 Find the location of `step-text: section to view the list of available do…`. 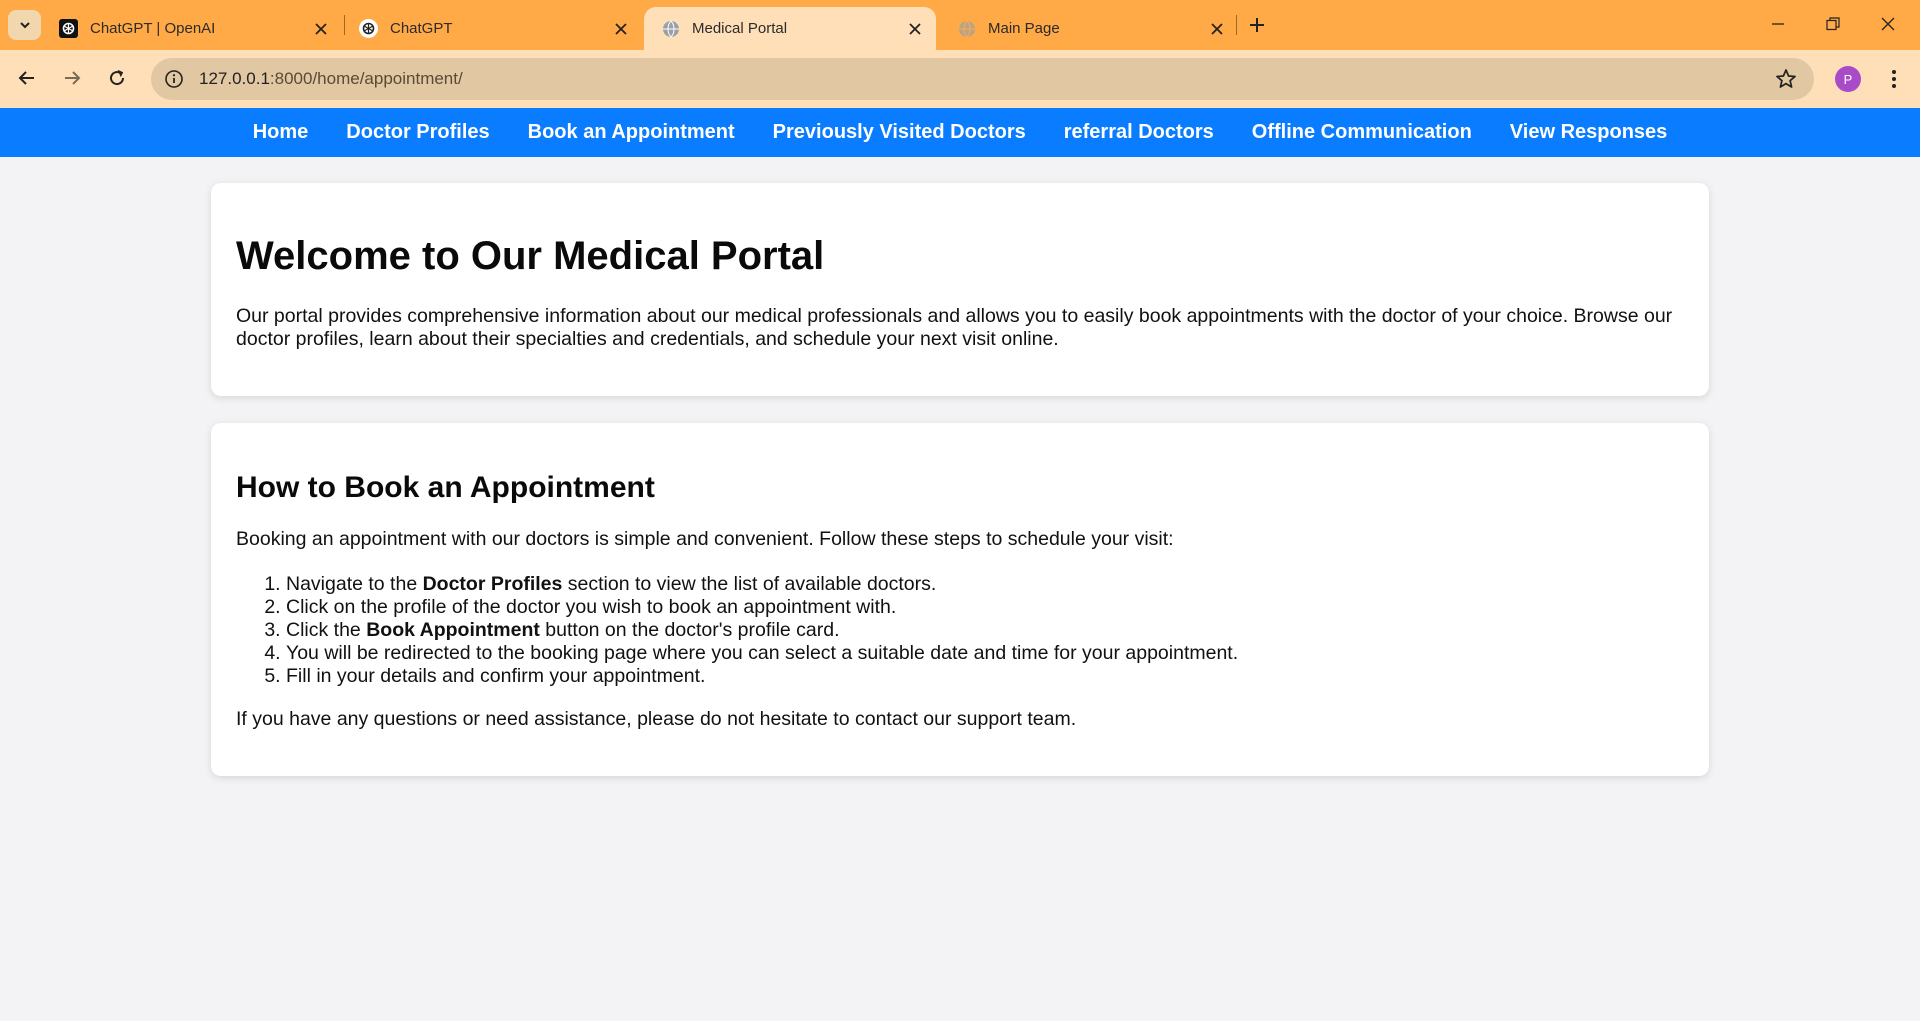

step-text: section to view the list of available do… is located at coordinates (749, 584).